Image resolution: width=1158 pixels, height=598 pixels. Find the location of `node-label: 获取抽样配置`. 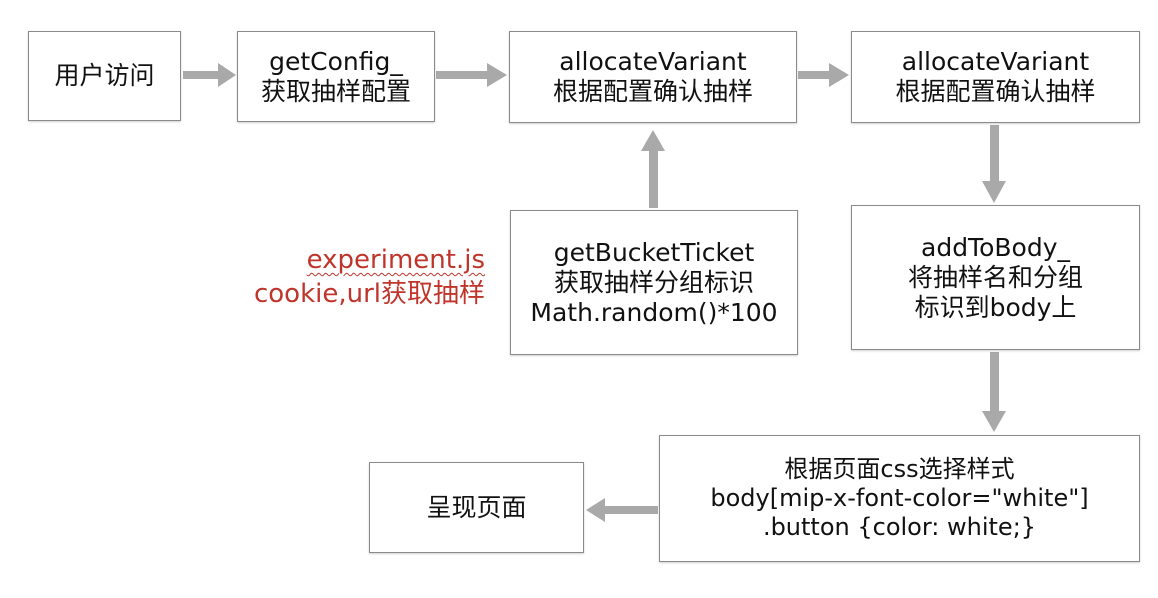

node-label: 获取抽样配置 is located at coordinates (335, 91).